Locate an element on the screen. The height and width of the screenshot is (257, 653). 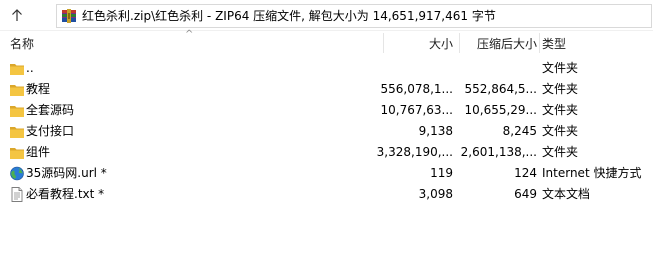
file-name: 教程 is located at coordinates (38, 89).